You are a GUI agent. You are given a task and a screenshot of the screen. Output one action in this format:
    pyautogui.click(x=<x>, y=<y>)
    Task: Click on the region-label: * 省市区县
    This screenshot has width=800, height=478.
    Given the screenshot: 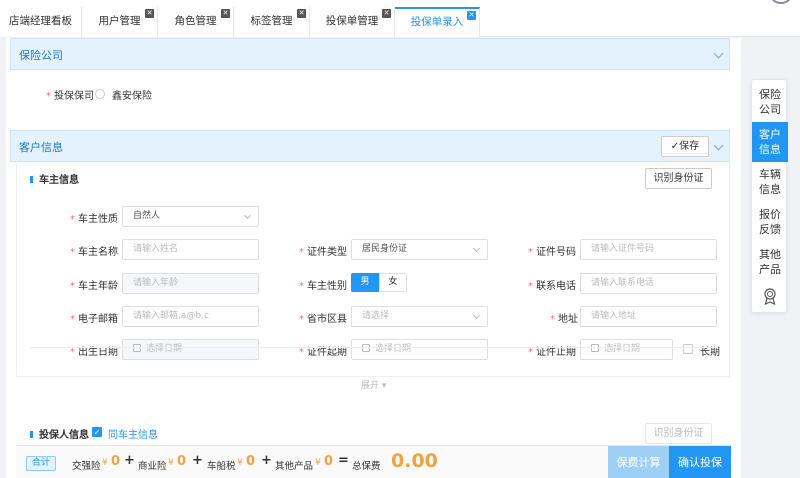 What is the action you would take?
    pyautogui.click(x=323, y=319)
    